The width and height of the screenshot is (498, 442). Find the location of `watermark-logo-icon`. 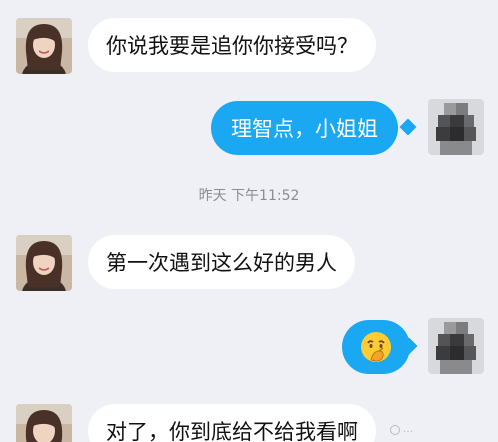

watermark-logo-icon is located at coordinates (395, 429).